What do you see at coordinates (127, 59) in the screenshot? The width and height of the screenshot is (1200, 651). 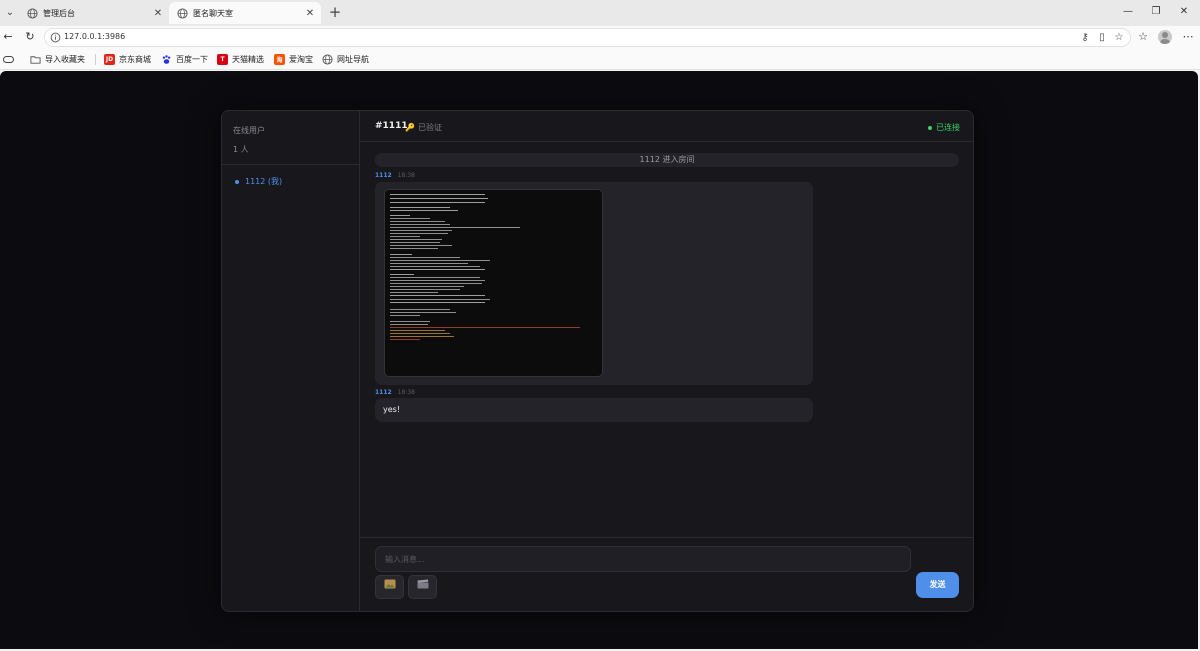 I see `bookmark-jd: JD 京东商城` at bounding box center [127, 59].